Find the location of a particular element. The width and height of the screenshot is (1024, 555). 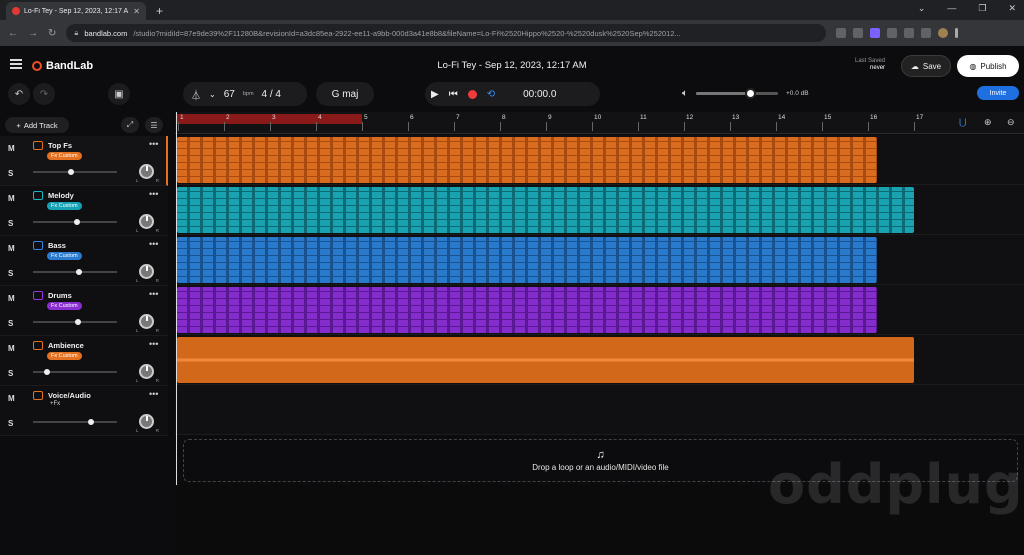

track-row: M S Bass ••• Fx Custom LR is located at coordinates (84, 261).